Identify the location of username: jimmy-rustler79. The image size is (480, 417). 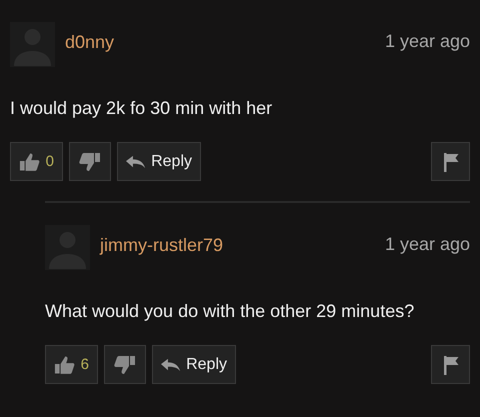
(162, 245).